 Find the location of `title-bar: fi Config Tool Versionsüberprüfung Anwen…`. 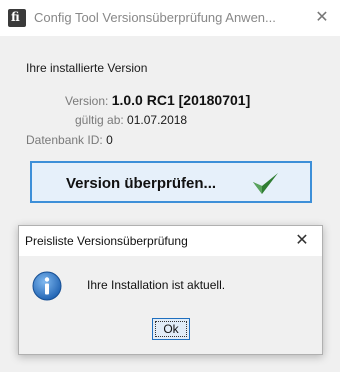

title-bar: fi Config Tool Versionsüberprüfung Anwen… is located at coordinates (170, 18).